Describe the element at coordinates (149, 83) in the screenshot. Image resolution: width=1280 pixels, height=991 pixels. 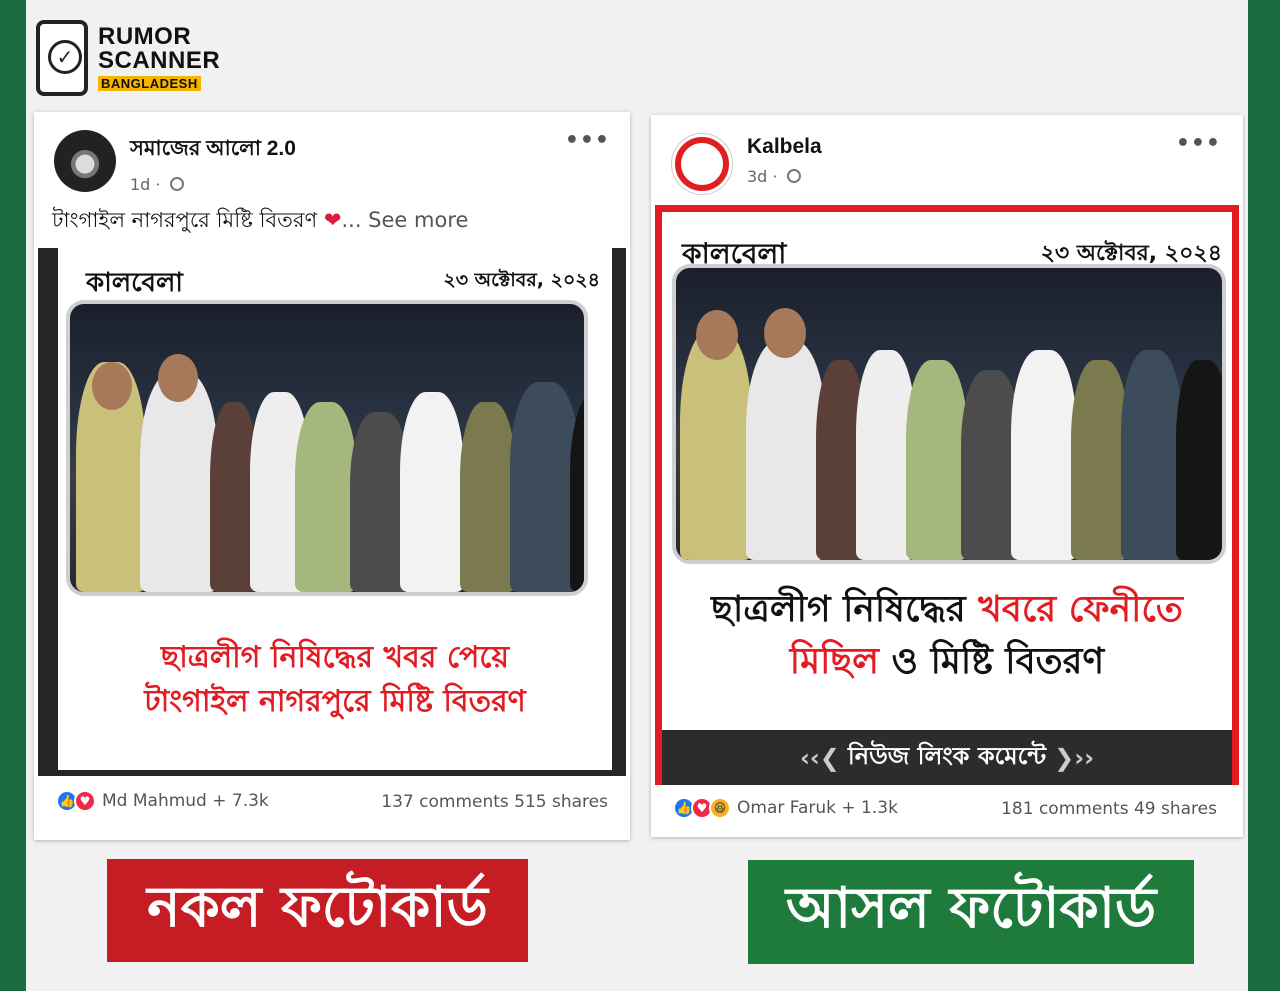
I see `logo-line-3: BANGLADESH` at that location.